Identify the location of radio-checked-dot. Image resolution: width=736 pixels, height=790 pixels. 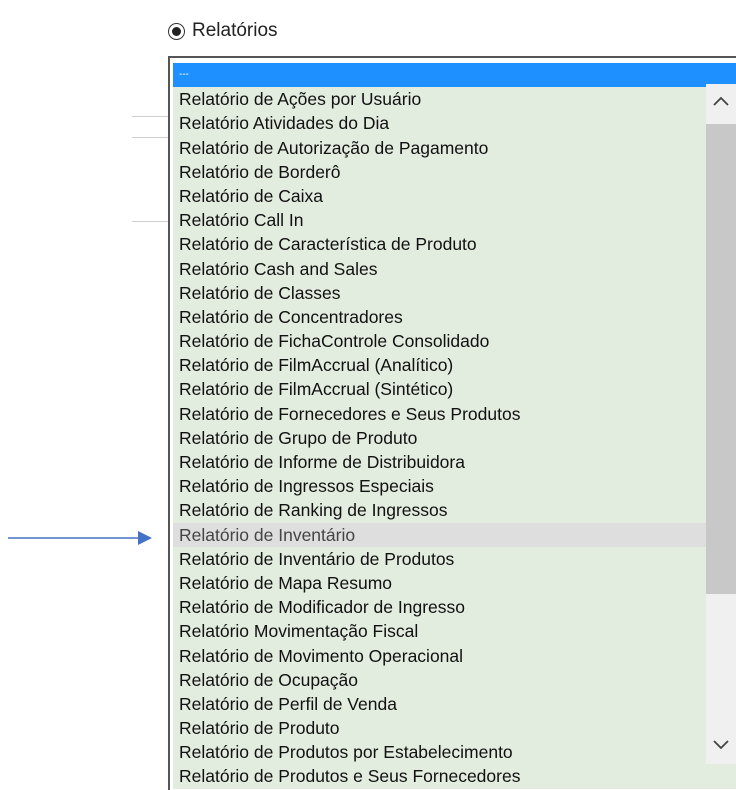
(176, 31).